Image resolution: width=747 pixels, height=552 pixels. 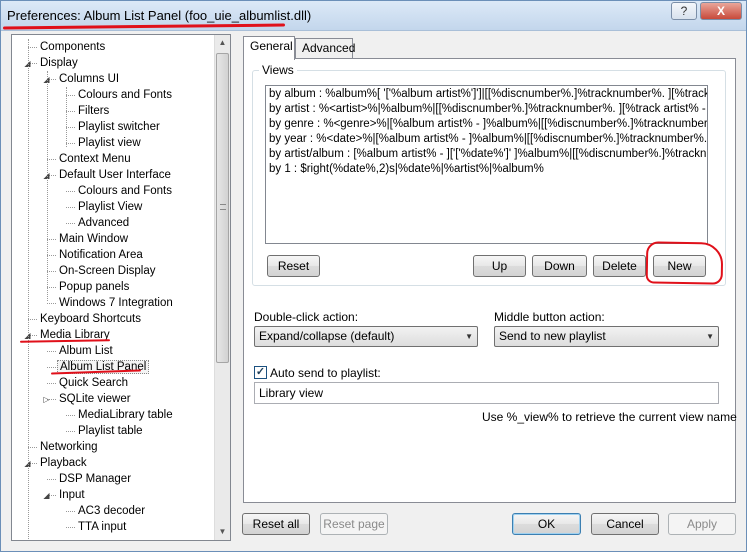 I want to click on tree-item: Playlist table, so click(x=110, y=431).